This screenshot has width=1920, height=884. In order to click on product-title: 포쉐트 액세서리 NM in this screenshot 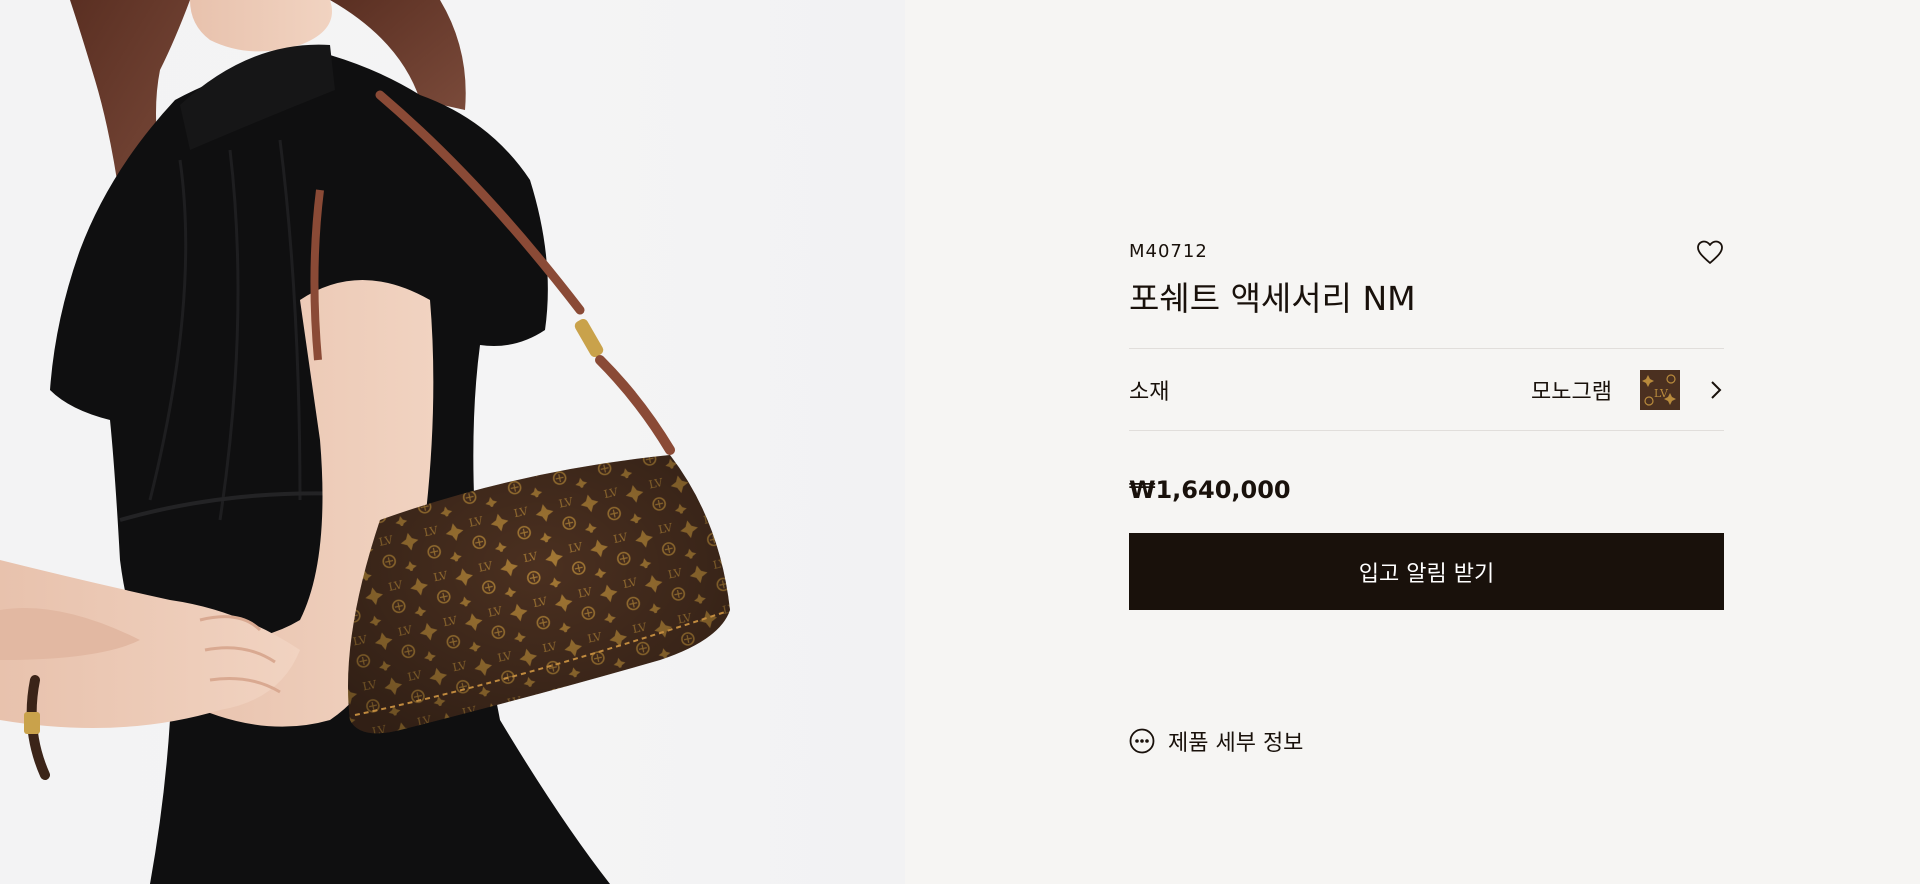, I will do `click(1272, 298)`.